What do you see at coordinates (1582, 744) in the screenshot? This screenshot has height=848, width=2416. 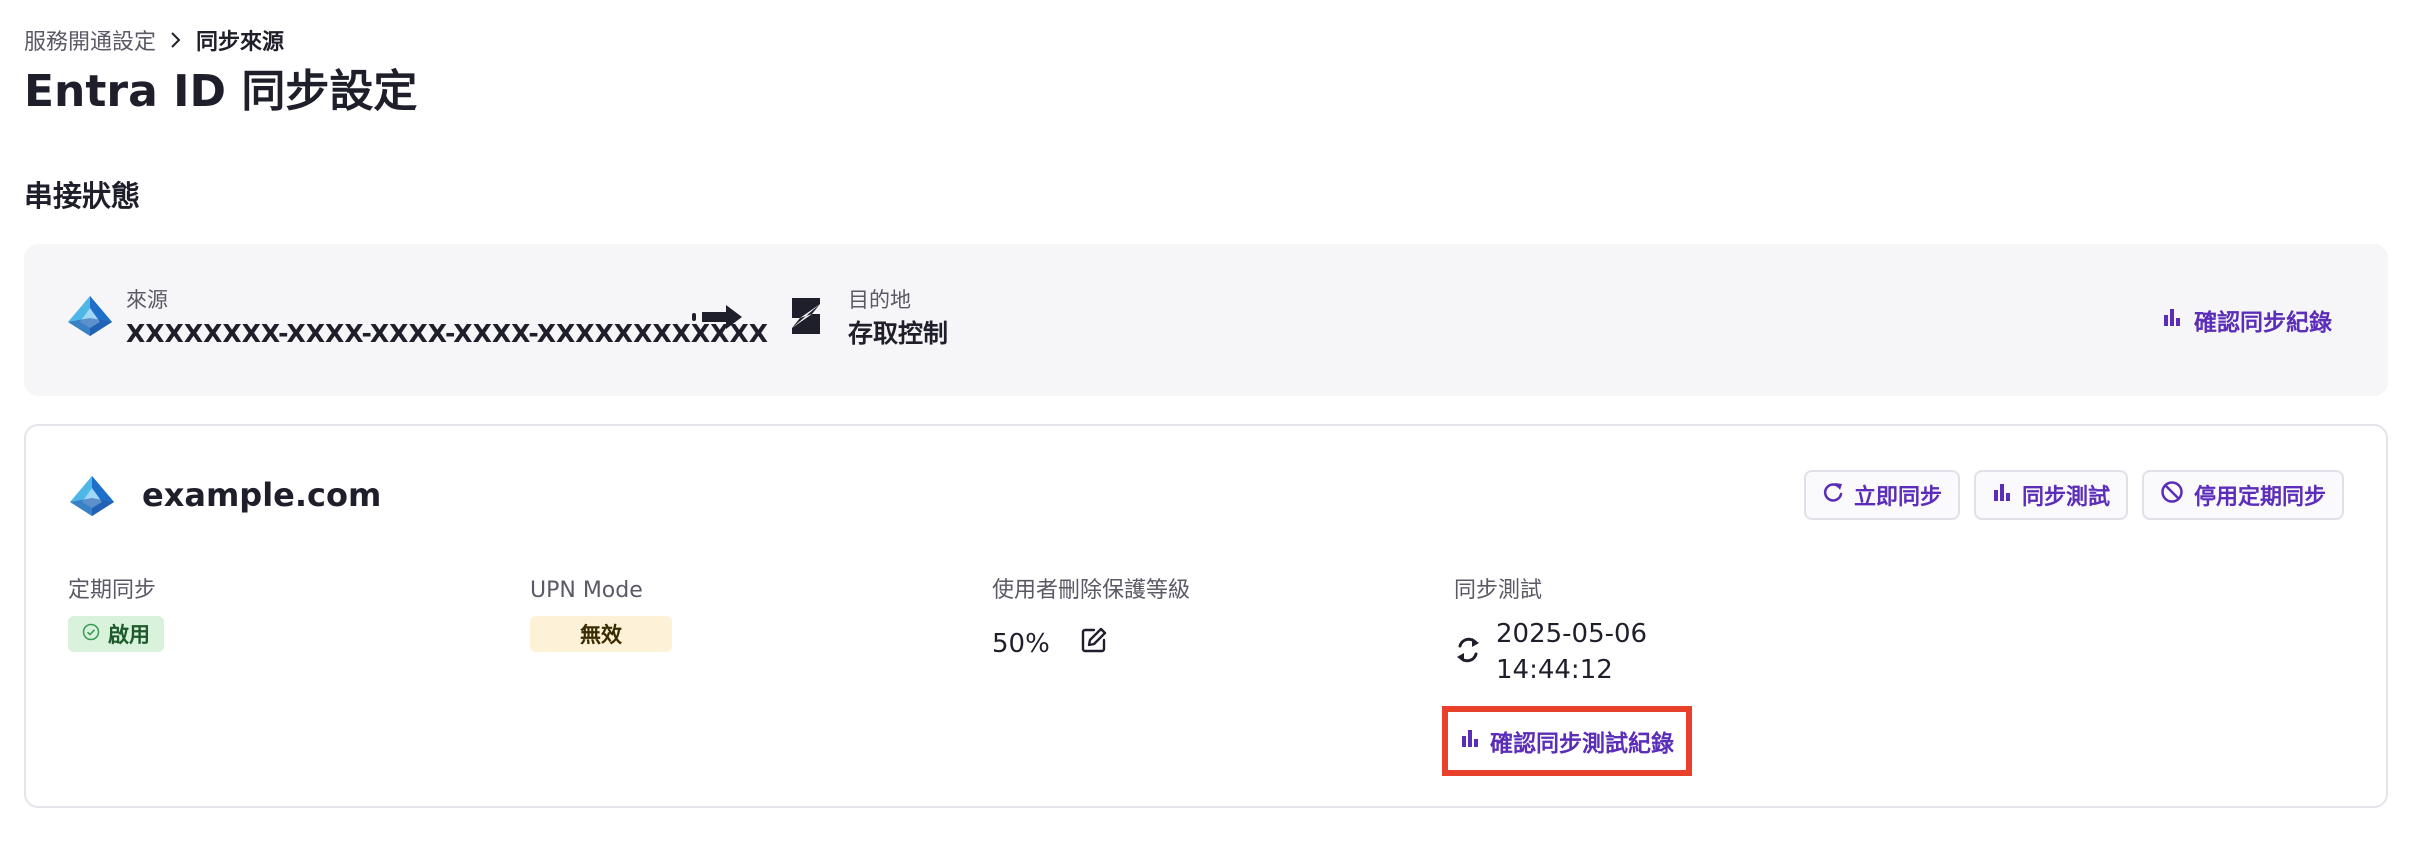 I see `view-sync-test-history-label: 確認同步測試紀錄` at bounding box center [1582, 744].